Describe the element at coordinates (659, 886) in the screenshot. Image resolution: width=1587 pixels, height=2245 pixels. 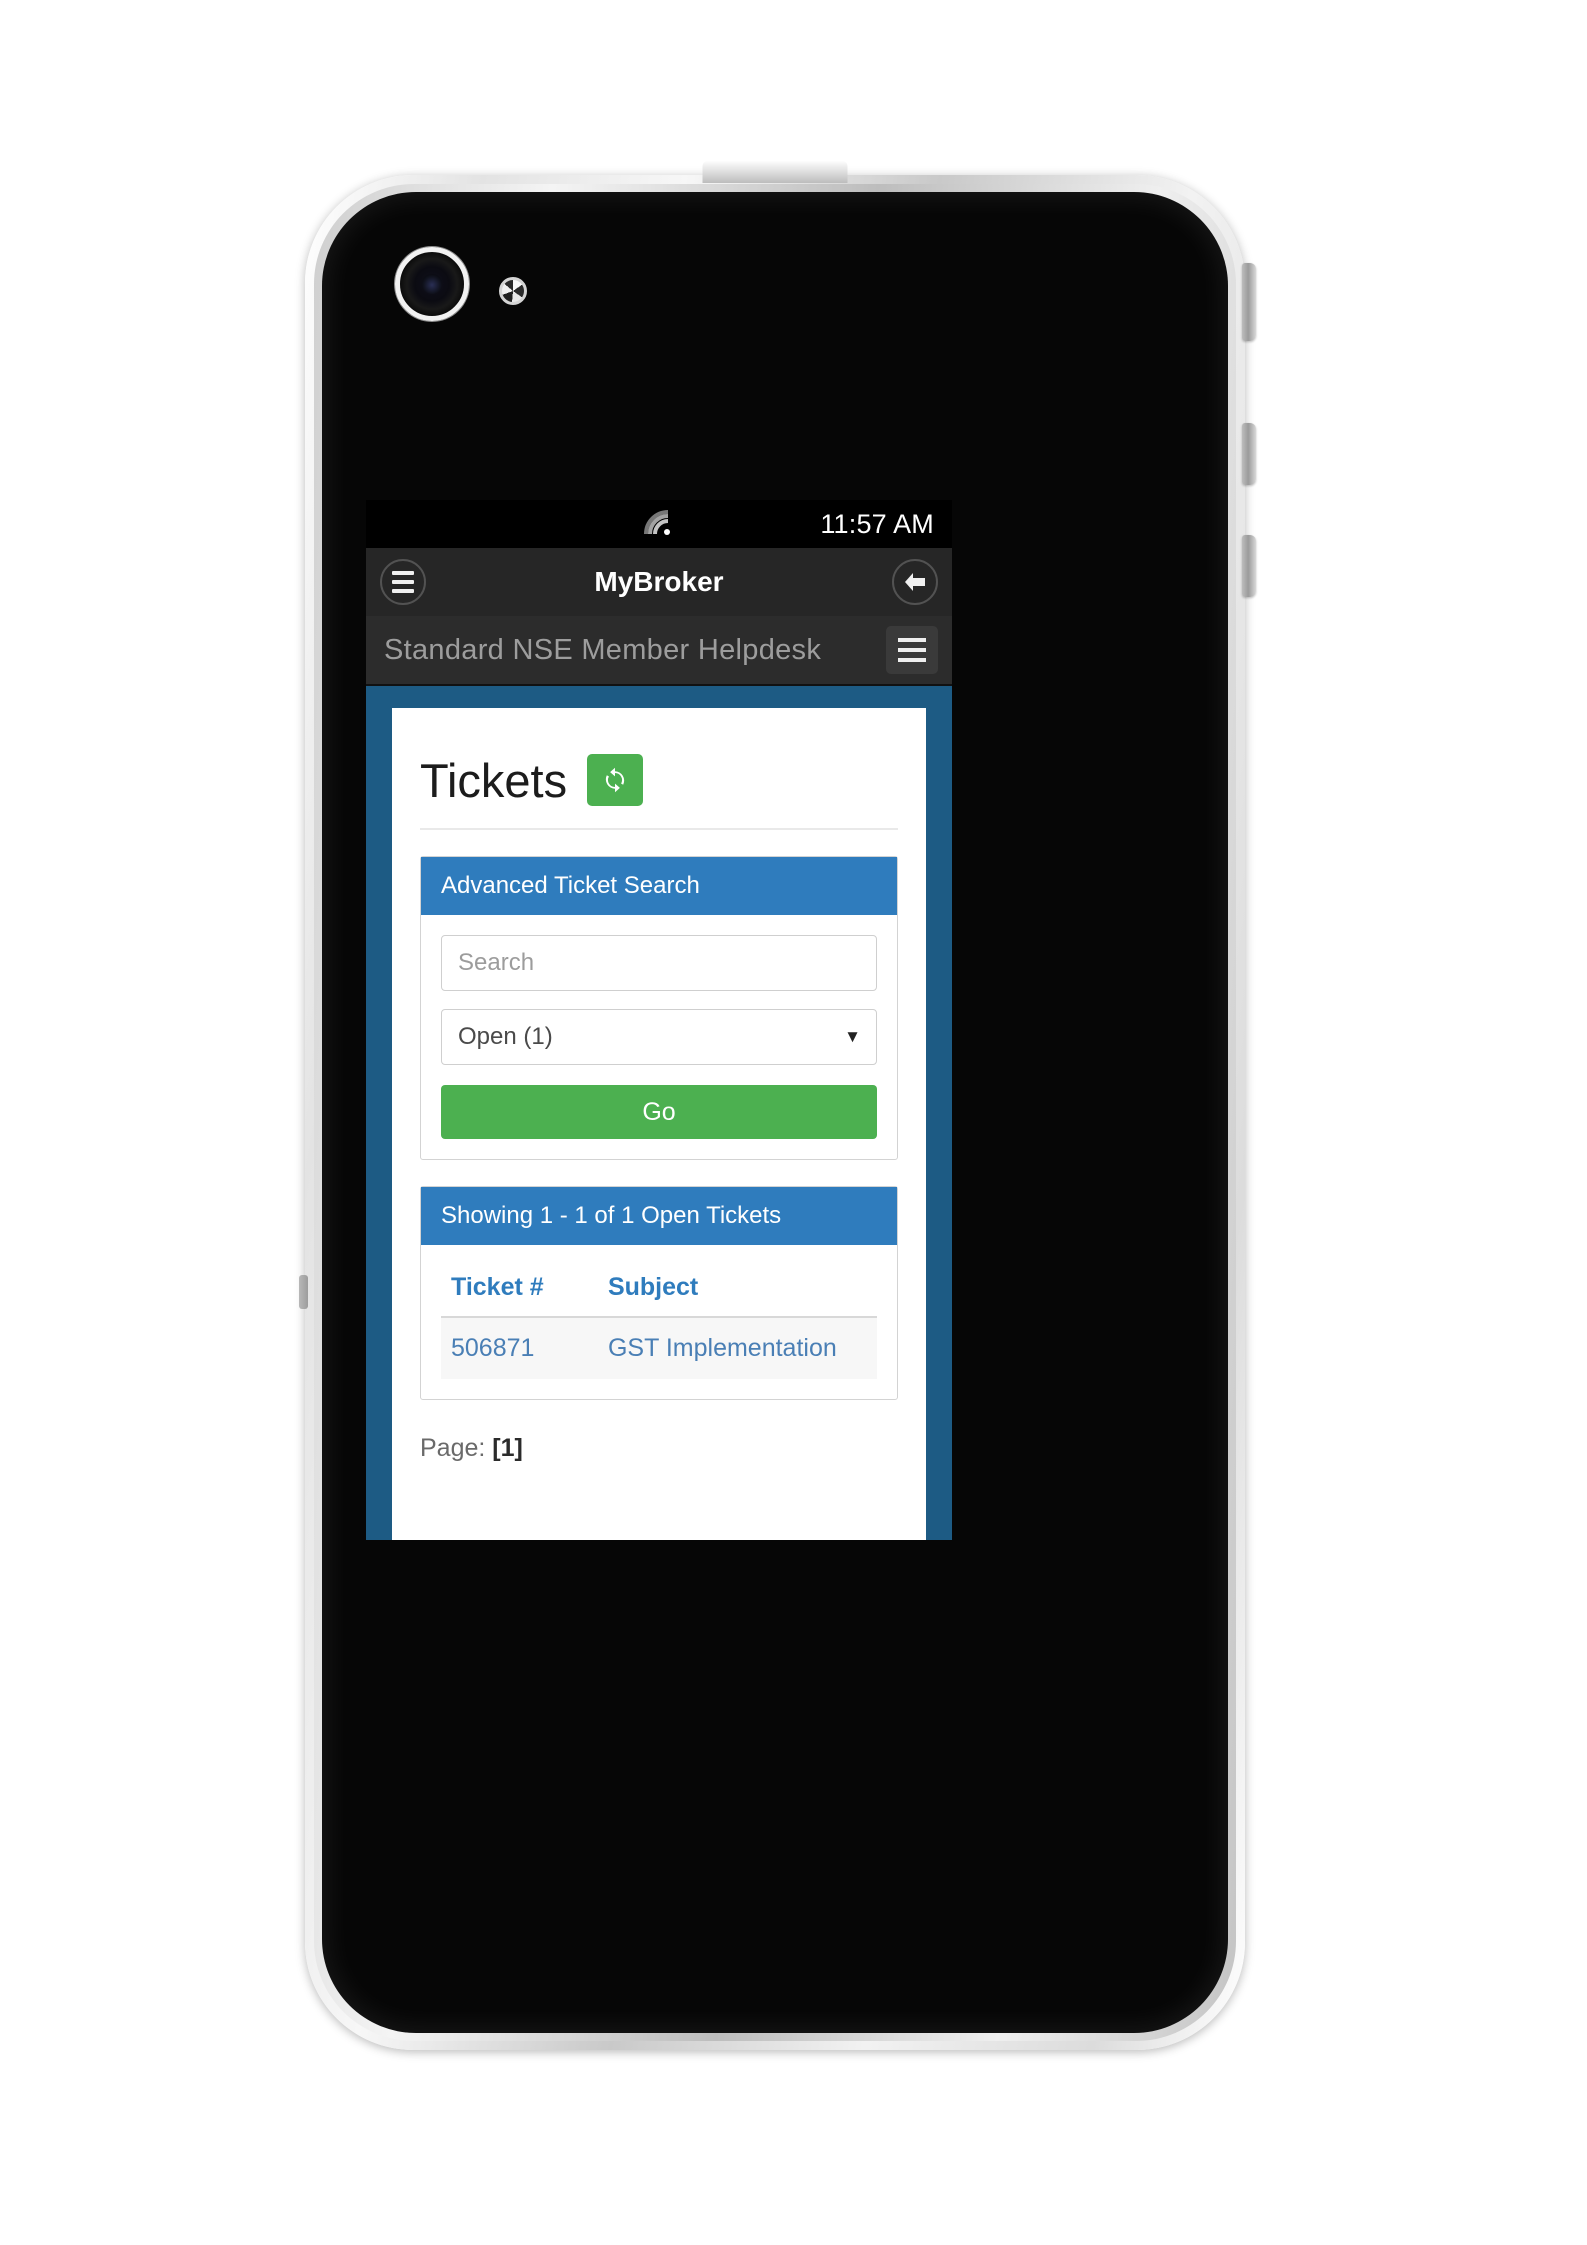
I see `advanced-search-heading: Advanced Ticket Search` at that location.